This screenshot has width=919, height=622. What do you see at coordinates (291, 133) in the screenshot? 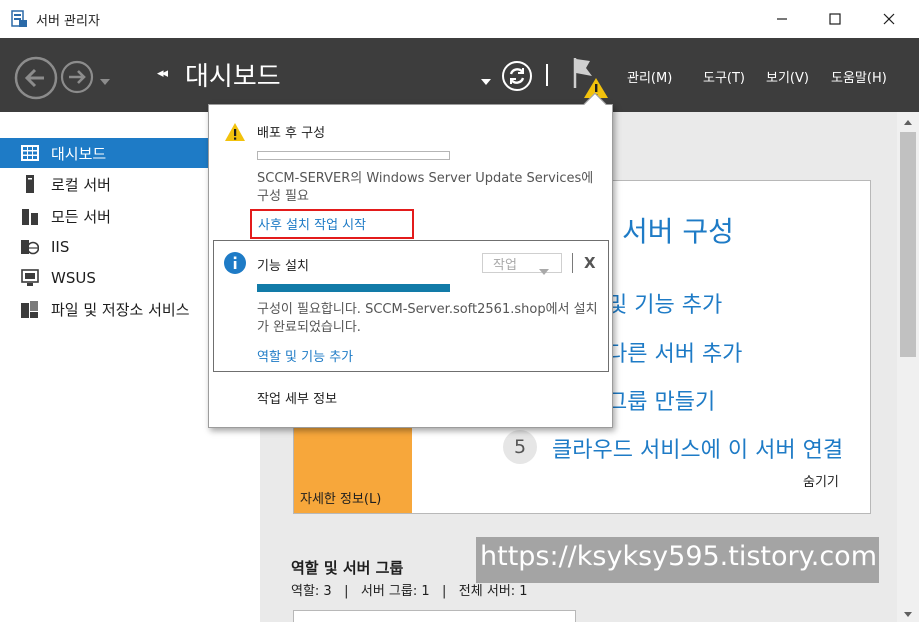
I see `notification-title: 배포 후 구성` at bounding box center [291, 133].